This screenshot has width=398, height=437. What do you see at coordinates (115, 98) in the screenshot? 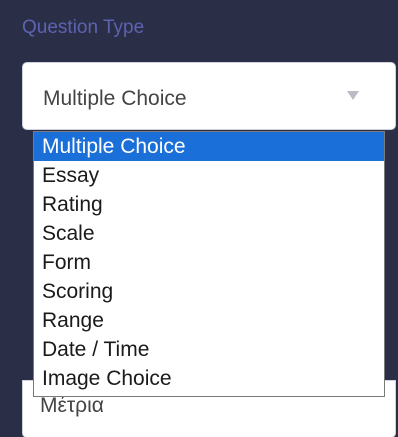
I see `question-type-selected-value: Multiple Choice` at bounding box center [115, 98].